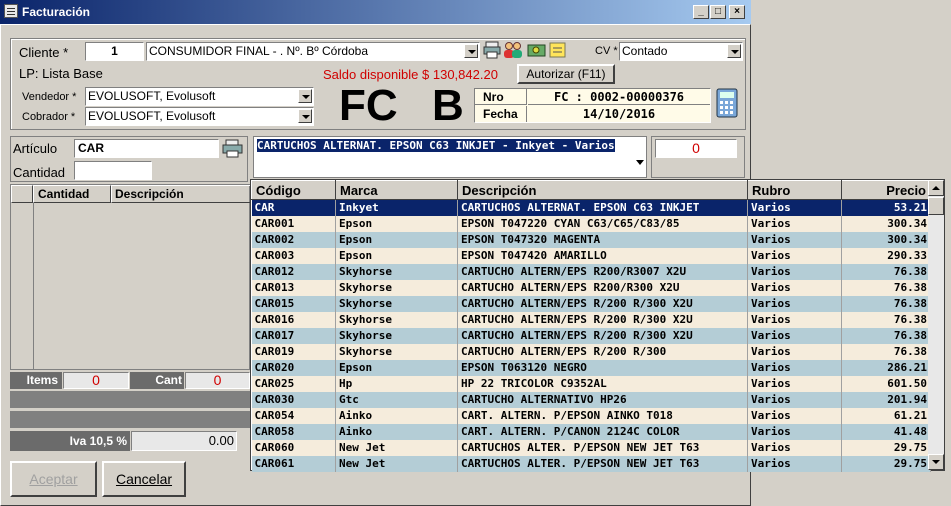 The image size is (951, 506). Describe the element at coordinates (199, 116) in the screenshot. I see `cobrador-combo: EVOLUSOFT, Evolusoft` at that location.